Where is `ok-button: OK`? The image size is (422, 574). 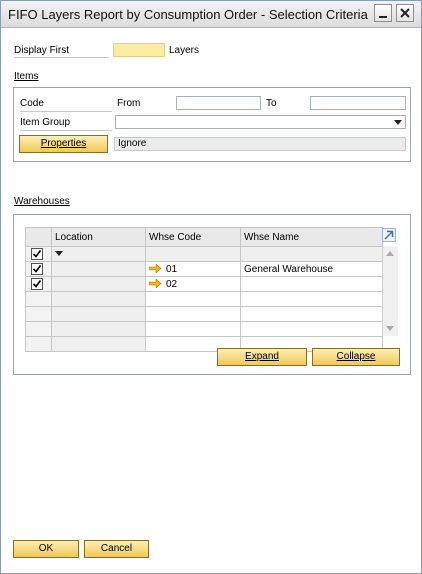
ok-button: OK is located at coordinates (46, 549).